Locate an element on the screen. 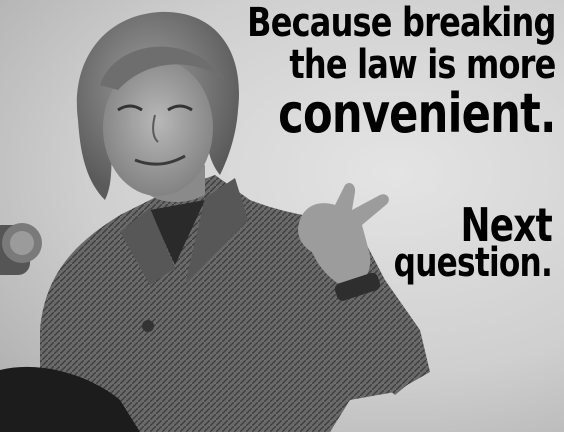 The width and height of the screenshot is (564, 432). caption-top-line3: convenient. is located at coordinates (417, 113).